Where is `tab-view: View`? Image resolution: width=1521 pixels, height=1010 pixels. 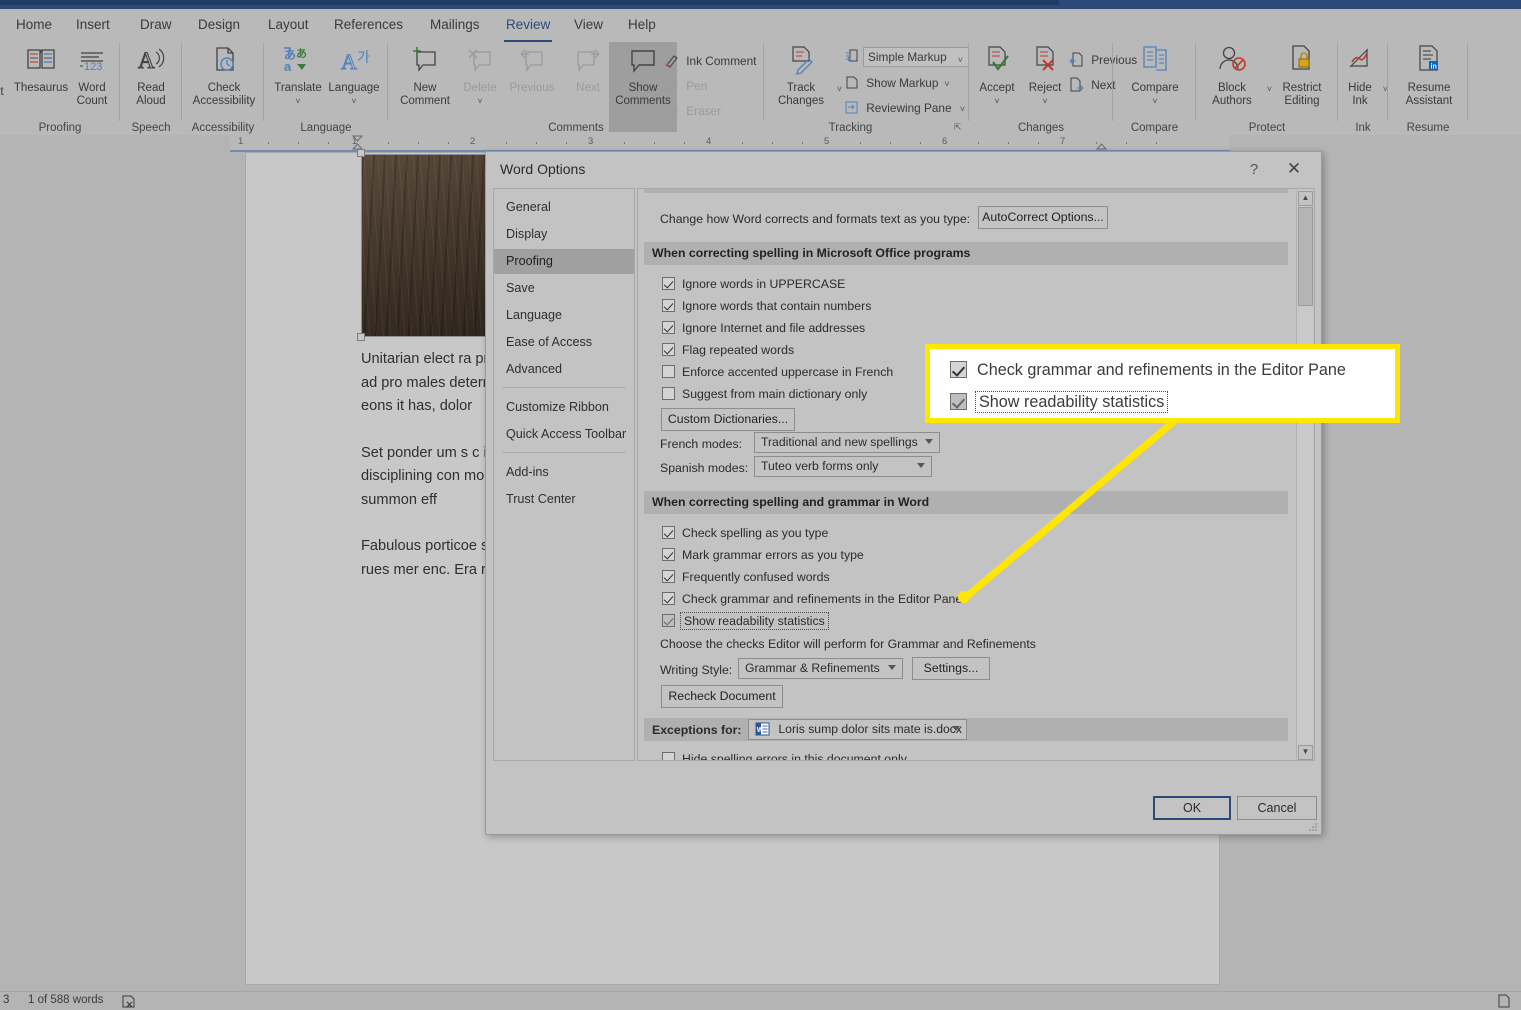
tab-view: View is located at coordinates (588, 27).